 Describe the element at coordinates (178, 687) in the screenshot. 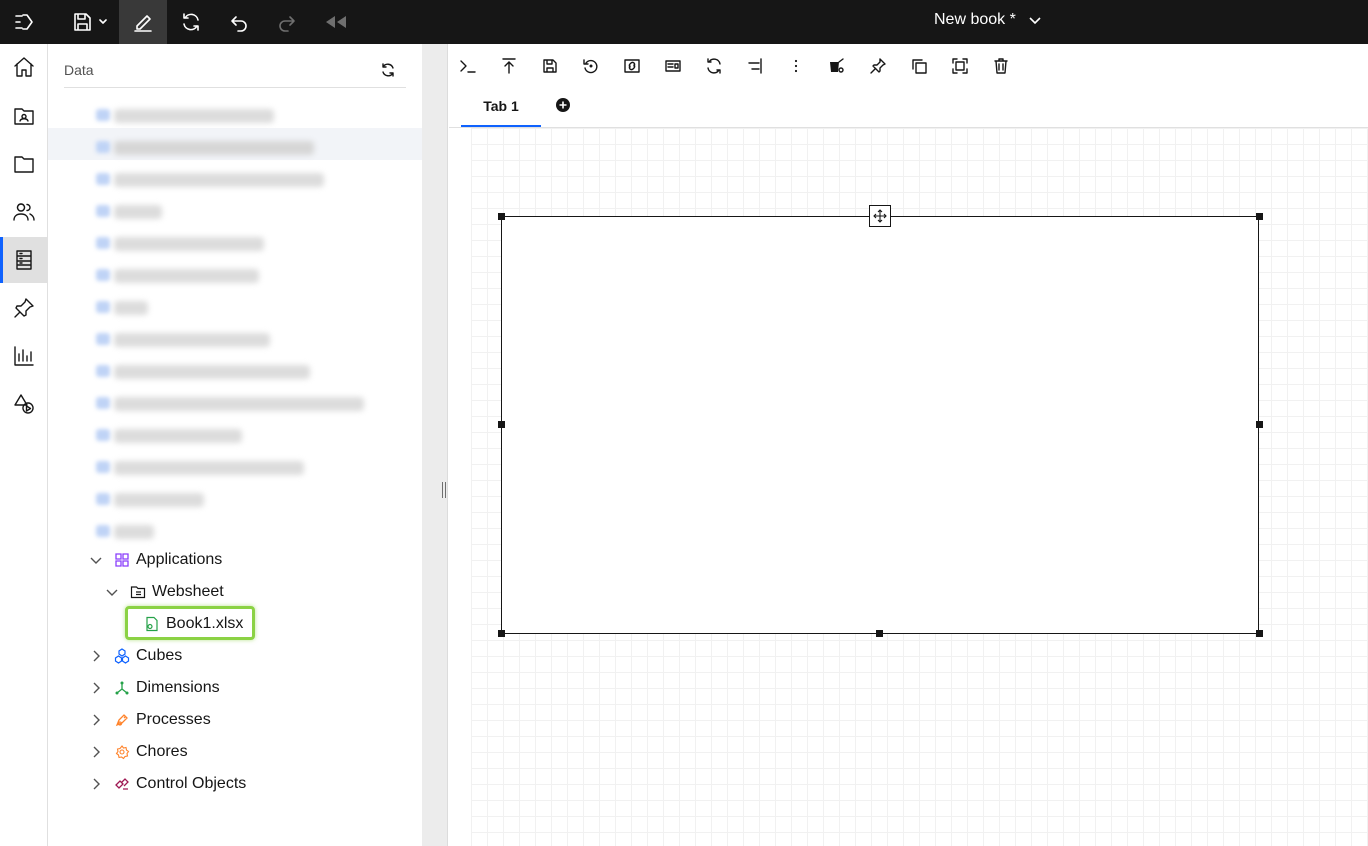

I see `tree-label: Dimensions` at that location.